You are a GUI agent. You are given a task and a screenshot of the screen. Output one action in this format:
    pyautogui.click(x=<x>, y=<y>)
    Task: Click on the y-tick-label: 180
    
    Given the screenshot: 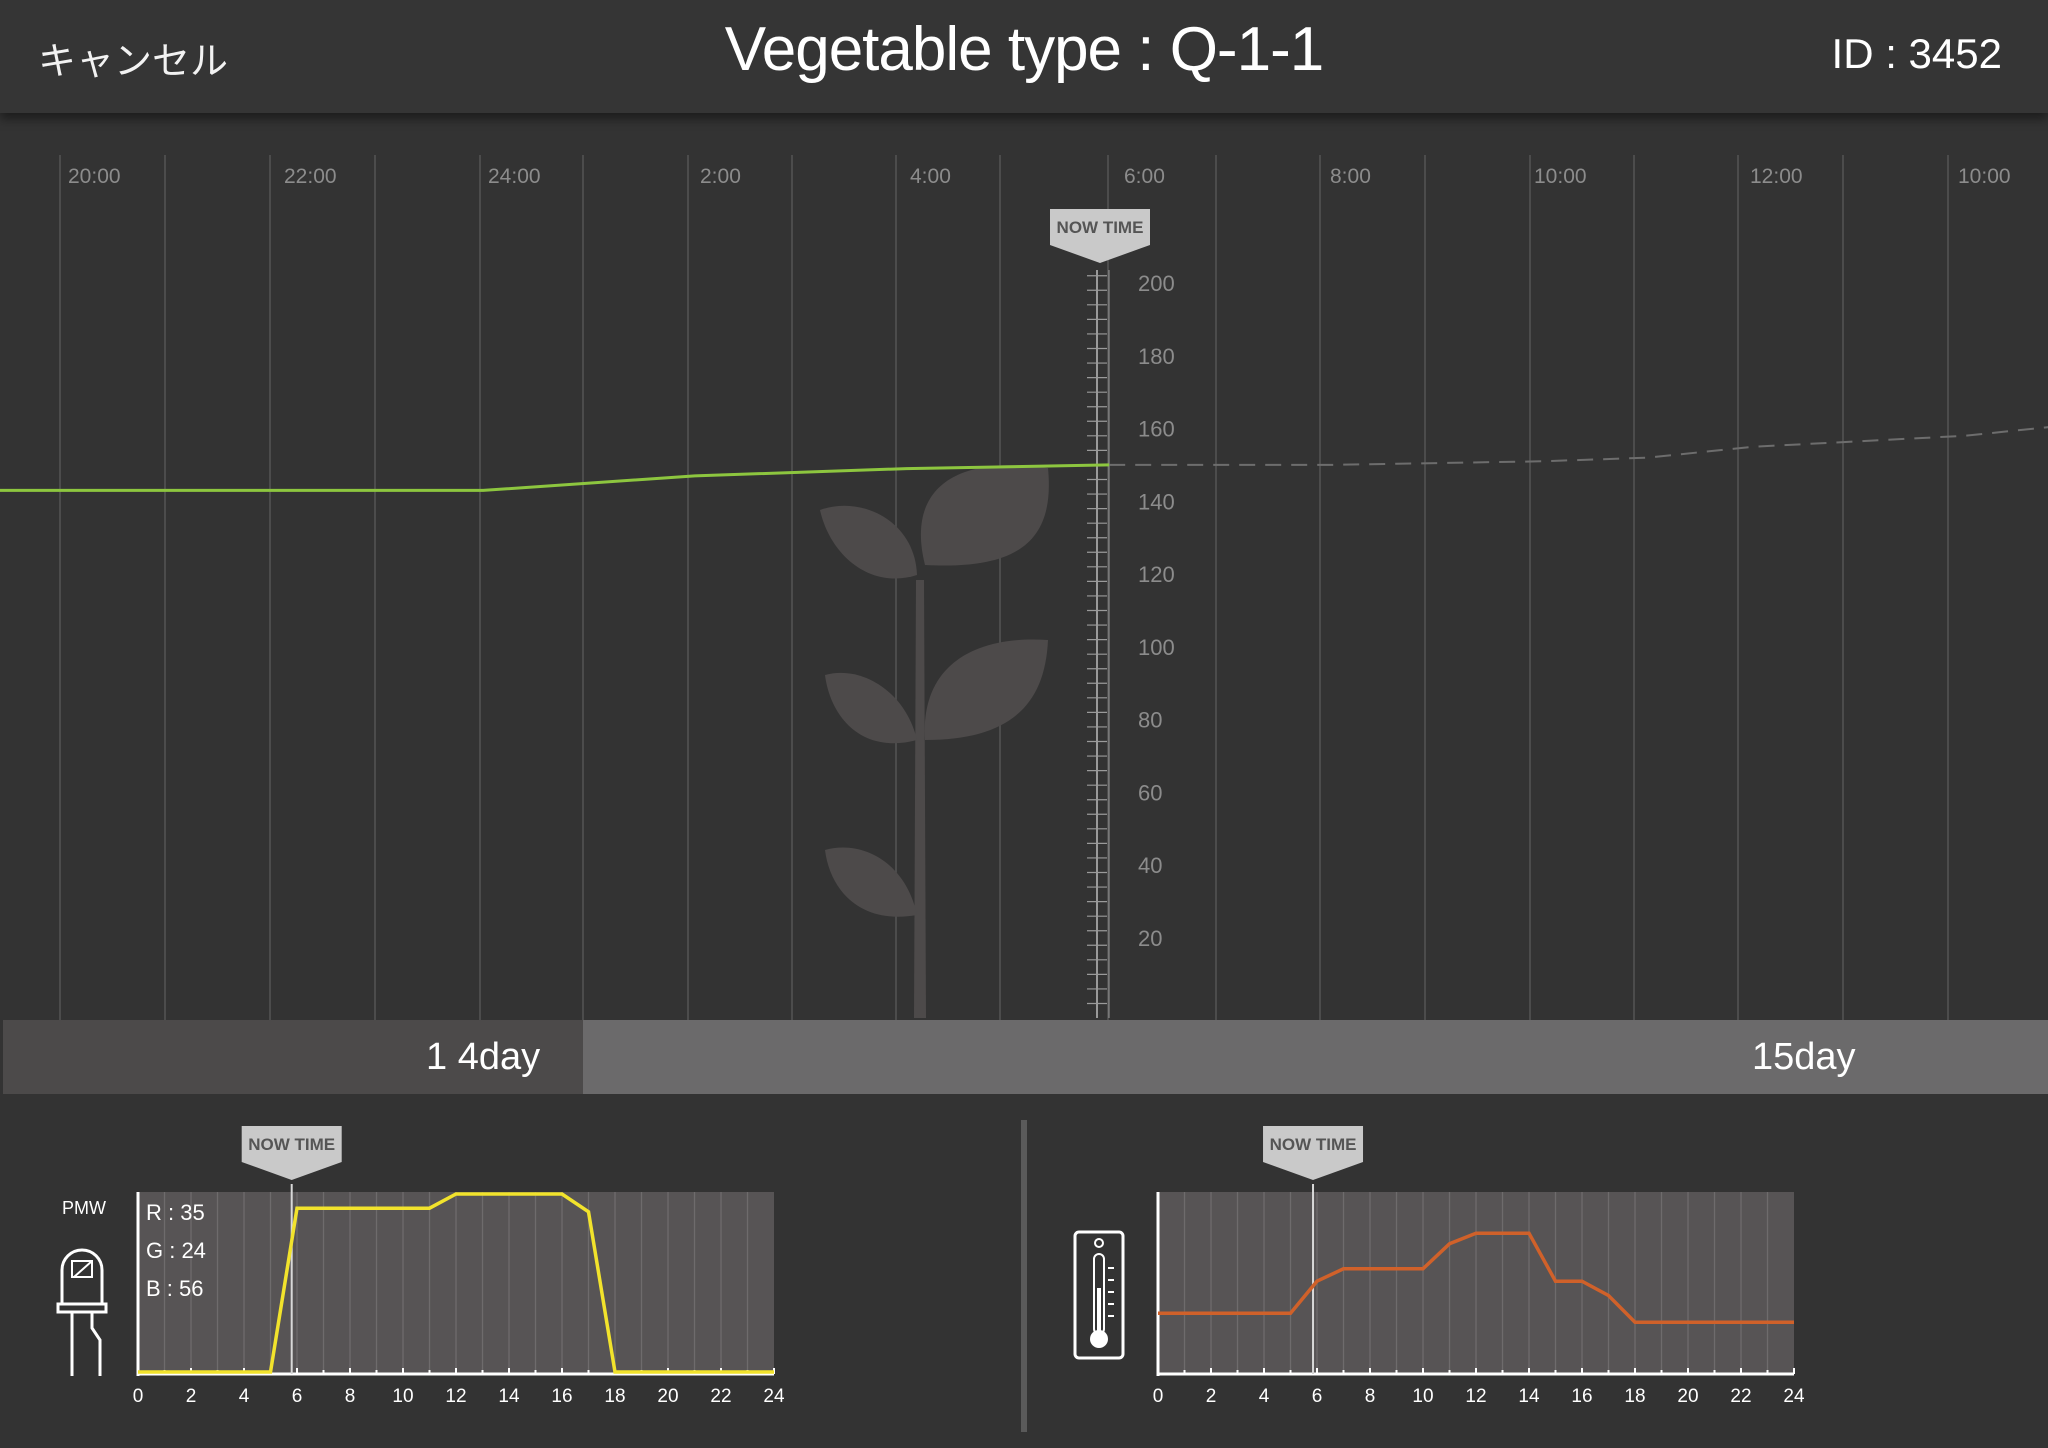 What is the action you would take?
    pyautogui.click(x=1156, y=356)
    